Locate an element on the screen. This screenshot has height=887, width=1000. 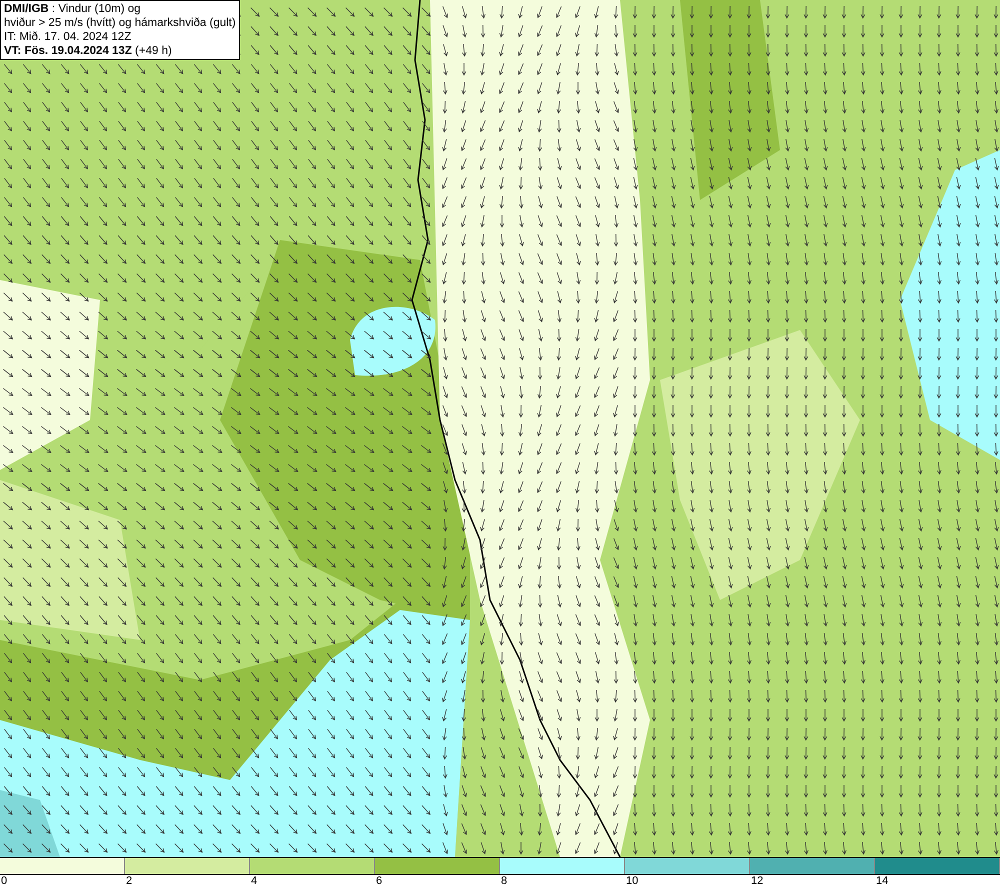
legend-tick-label: 0 is located at coordinates (4, 881).